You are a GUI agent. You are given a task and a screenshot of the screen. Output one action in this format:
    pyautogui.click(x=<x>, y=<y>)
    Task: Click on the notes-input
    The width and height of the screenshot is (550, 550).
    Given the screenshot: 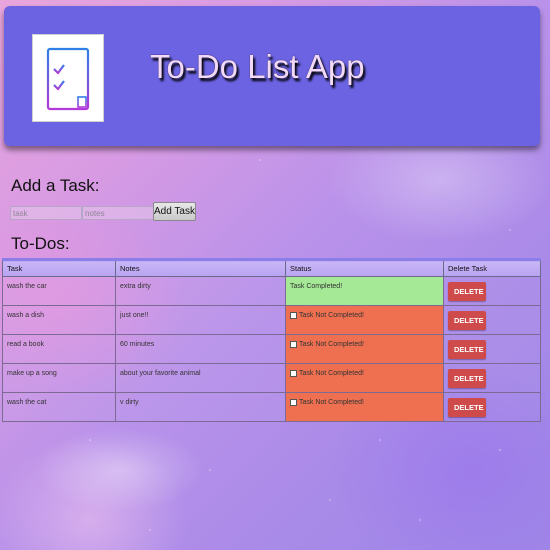 What is the action you would take?
    pyautogui.click(x=119, y=213)
    